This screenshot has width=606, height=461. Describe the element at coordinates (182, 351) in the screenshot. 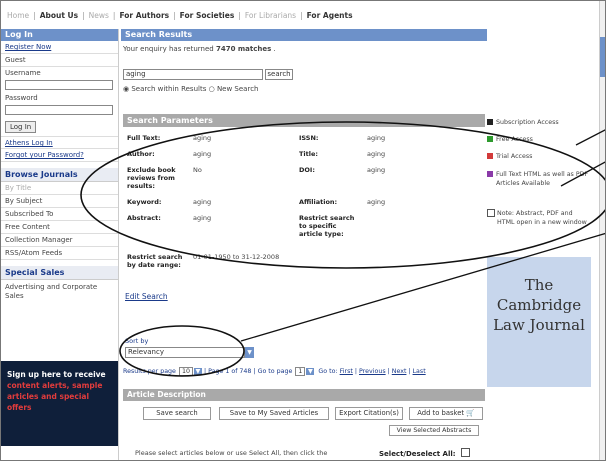

I see `annotation-ellipse-sort` at that location.